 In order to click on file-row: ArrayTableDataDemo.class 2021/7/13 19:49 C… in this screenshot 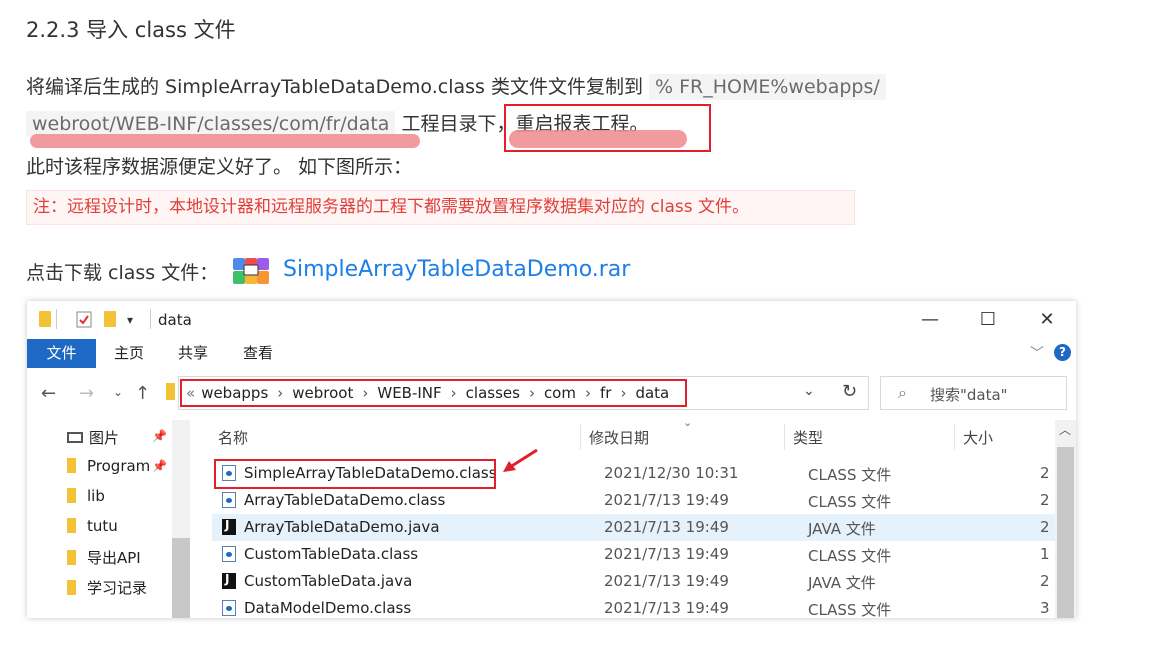, I will do `click(643, 500)`.